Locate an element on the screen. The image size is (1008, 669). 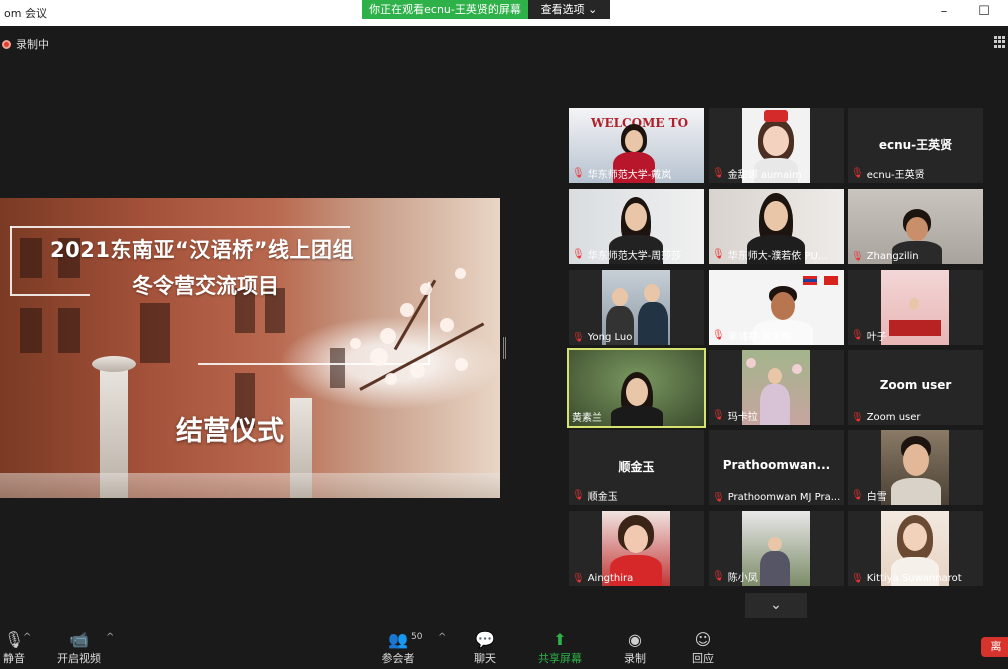
participant-tile-active-speaker: 黄素兰 is located at coordinates (636, 388).